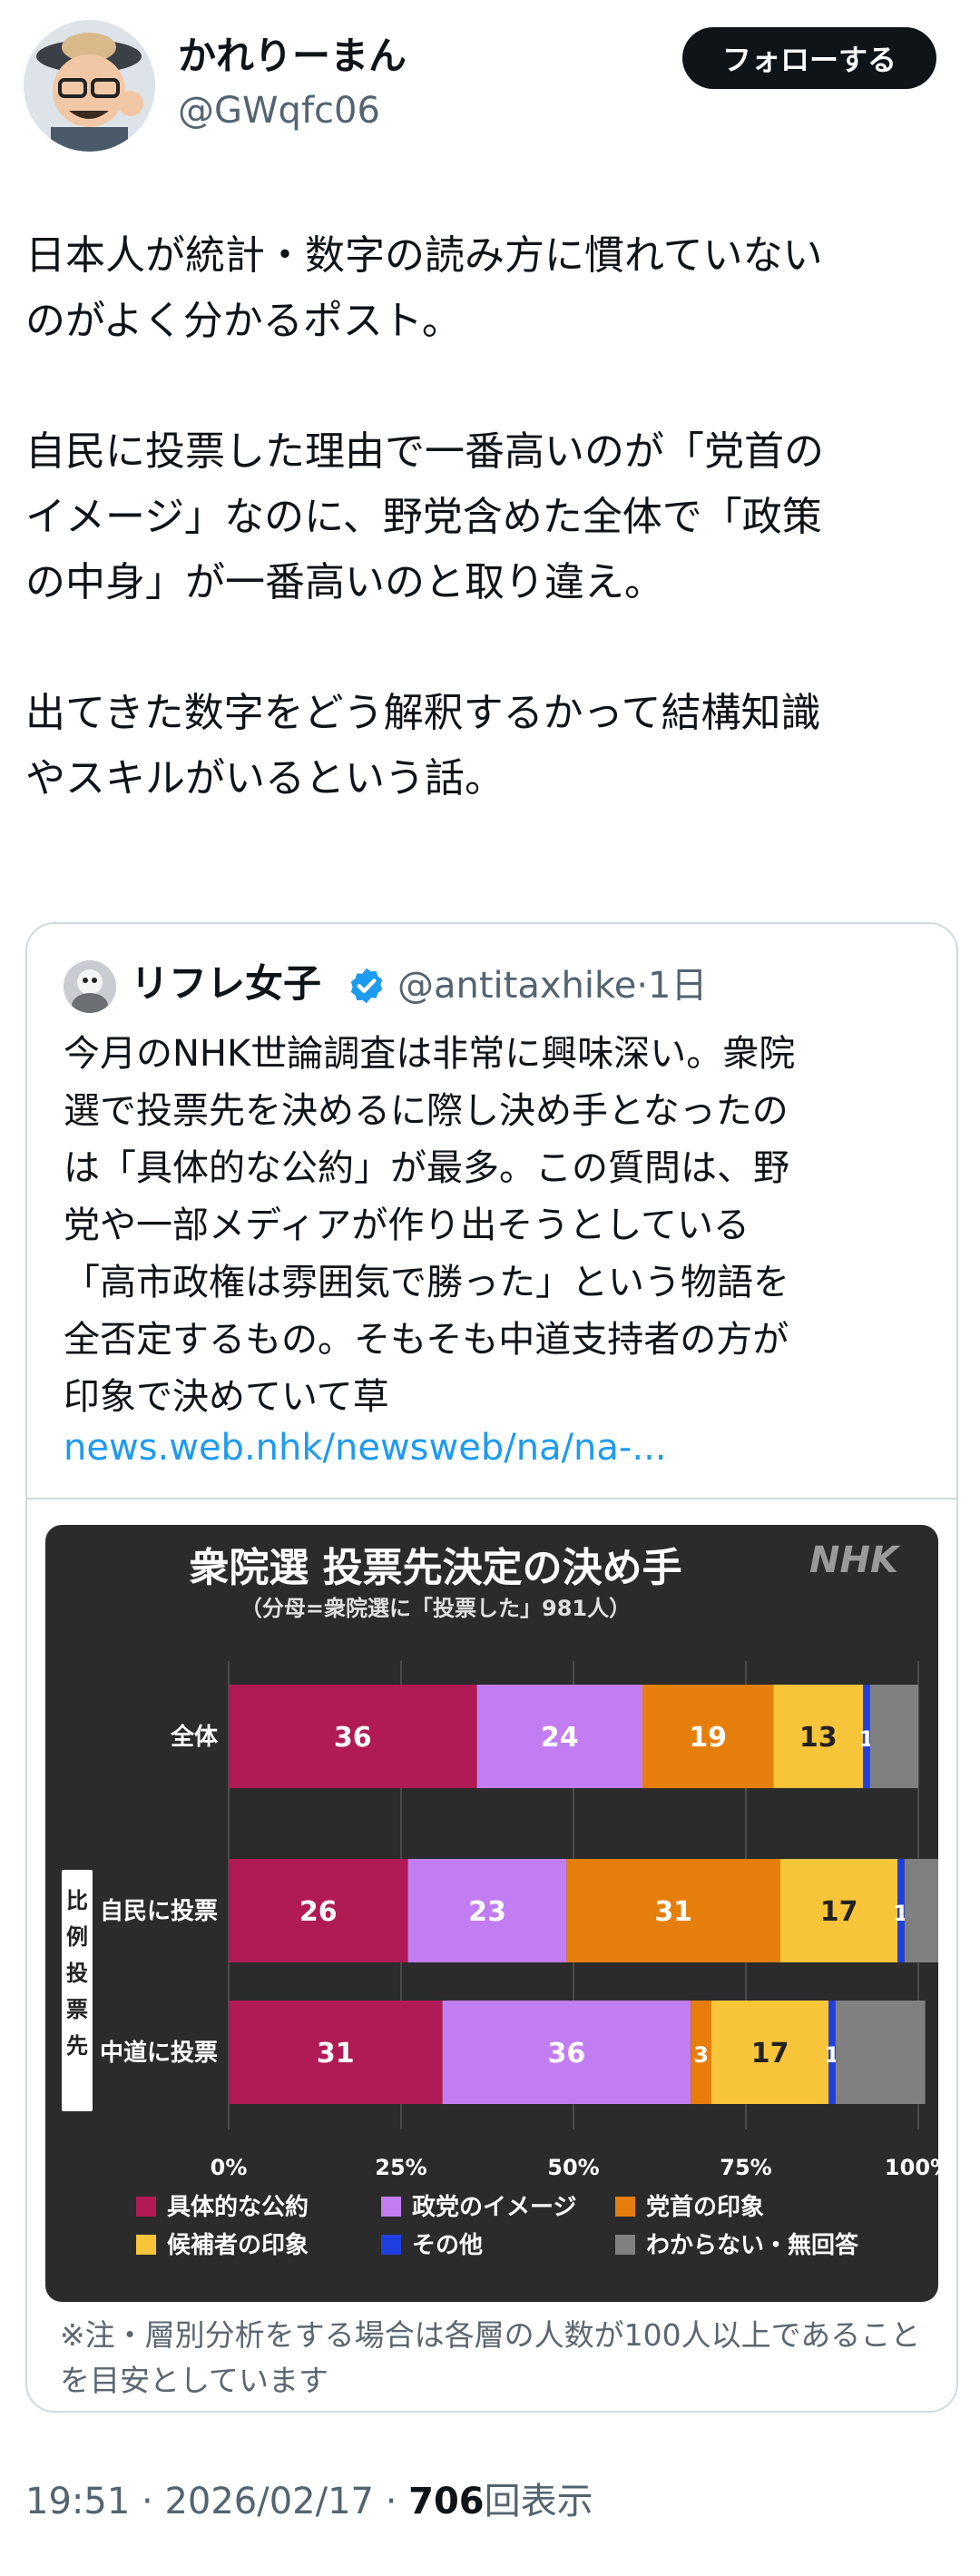 The image size is (980, 2576). Describe the element at coordinates (229, 2167) in the screenshot. I see `x-tick-label: 0%` at that location.